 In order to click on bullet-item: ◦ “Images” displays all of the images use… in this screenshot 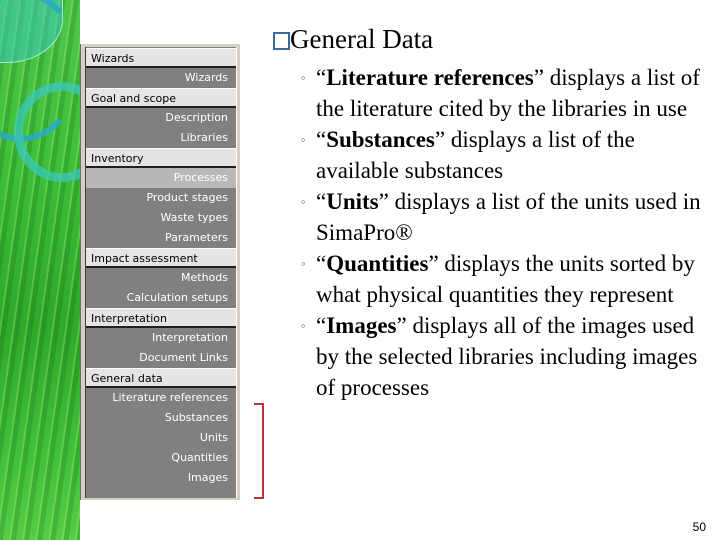, I will do `click(506, 356)`.